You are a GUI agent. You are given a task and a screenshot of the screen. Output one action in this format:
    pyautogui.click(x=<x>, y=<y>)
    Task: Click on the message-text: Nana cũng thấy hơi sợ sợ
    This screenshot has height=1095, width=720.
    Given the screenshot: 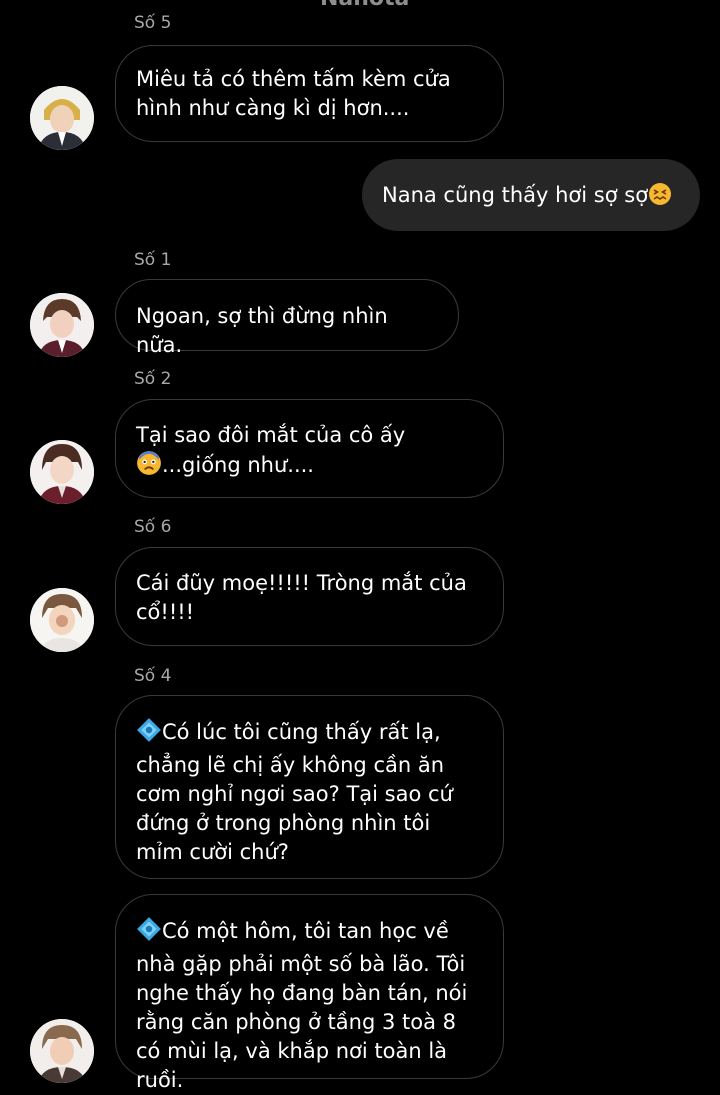 What is the action you would take?
    pyautogui.click(x=515, y=195)
    